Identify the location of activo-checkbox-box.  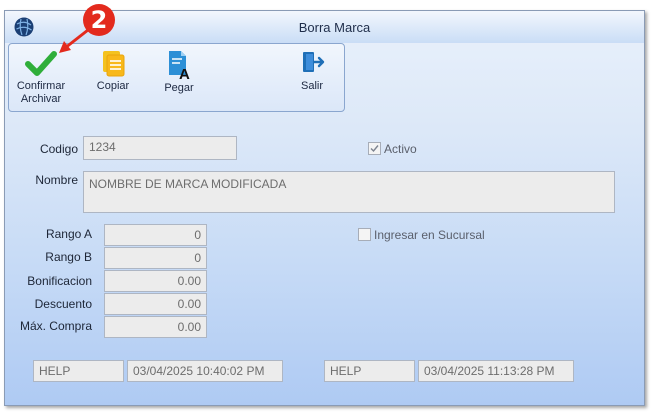
(374, 148).